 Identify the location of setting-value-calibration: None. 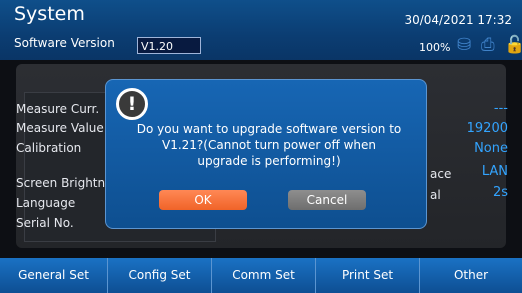
(491, 148).